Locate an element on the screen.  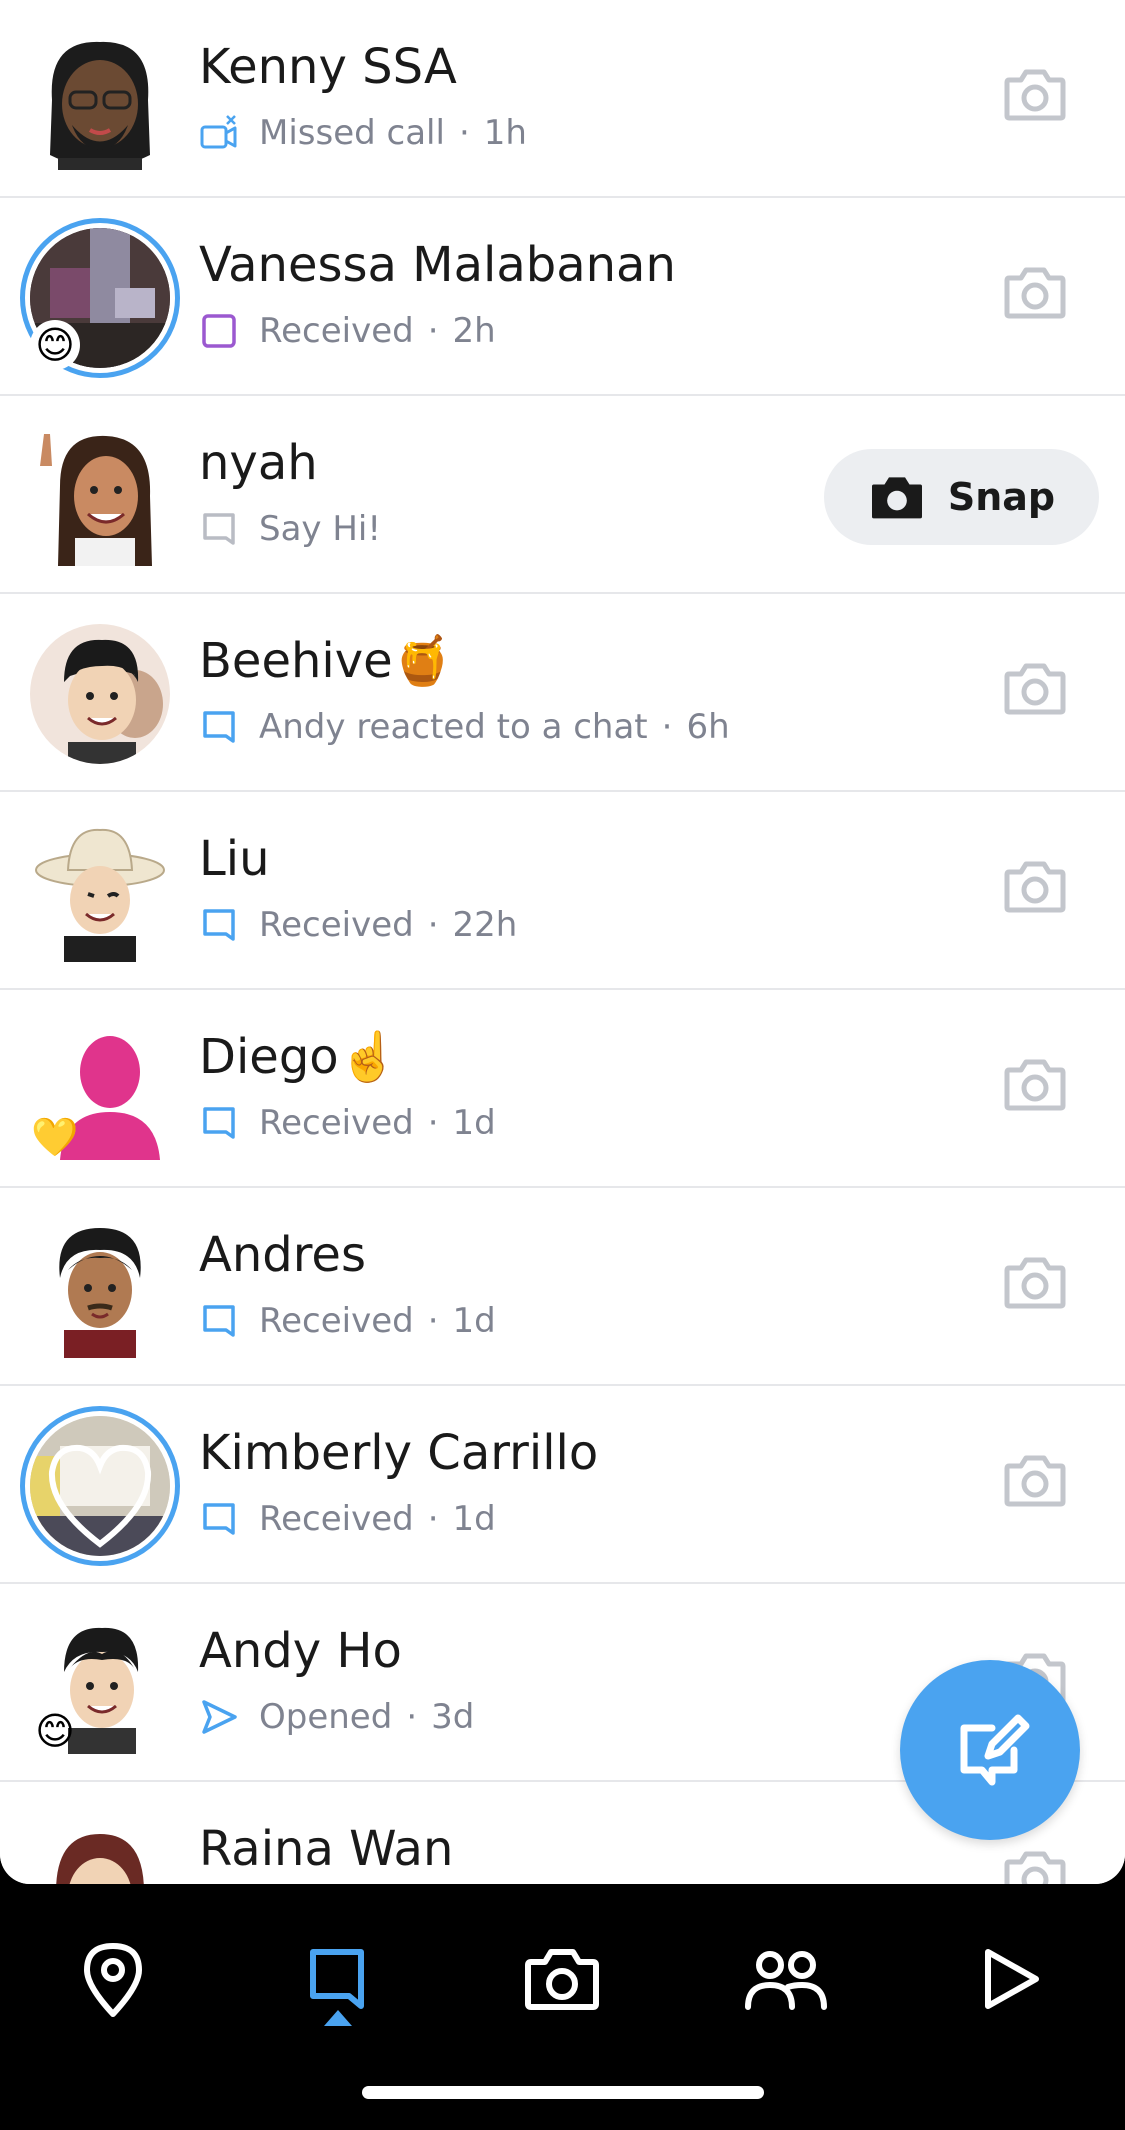
chat-row: 💛 Diego☝️ Received · 1d is located at coordinates (562, 1089).